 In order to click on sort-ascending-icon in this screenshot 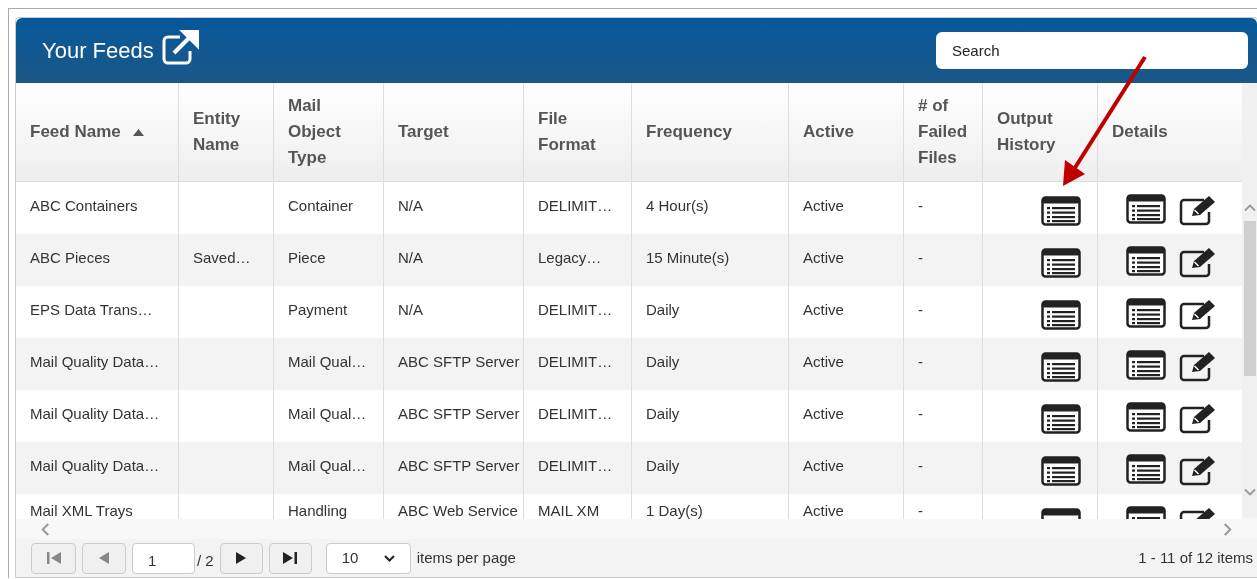, I will do `click(138, 132)`.